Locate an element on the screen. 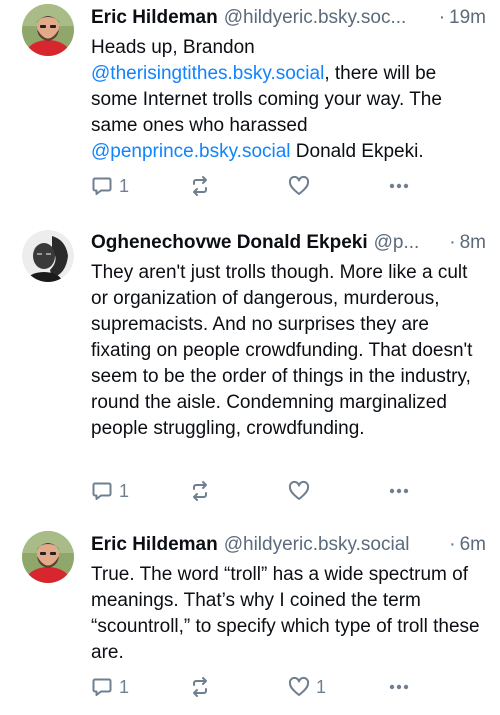 The height and width of the screenshot is (715, 500). author-handle: @hildyeric.bsky.social is located at coordinates (334, 545).